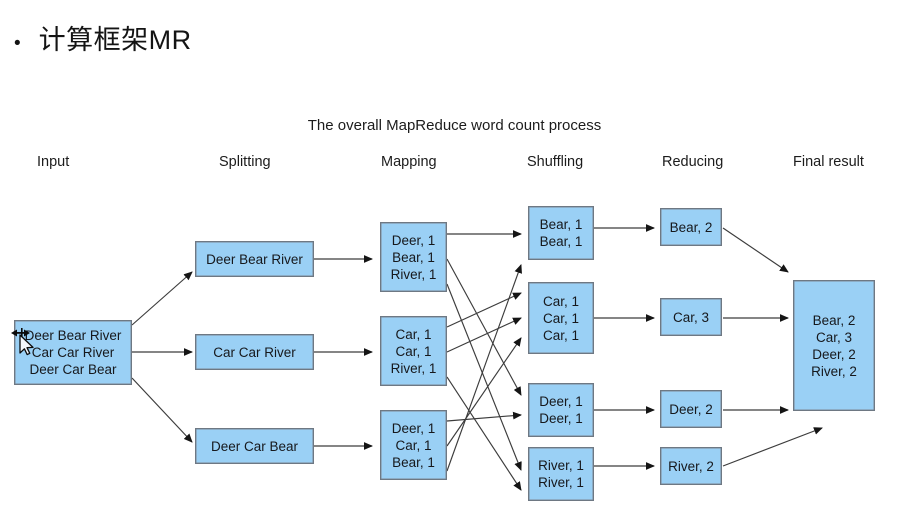 The image size is (909, 526). Describe the element at coordinates (245, 162) in the screenshot. I see `column-header-splitting: Splitting` at that location.